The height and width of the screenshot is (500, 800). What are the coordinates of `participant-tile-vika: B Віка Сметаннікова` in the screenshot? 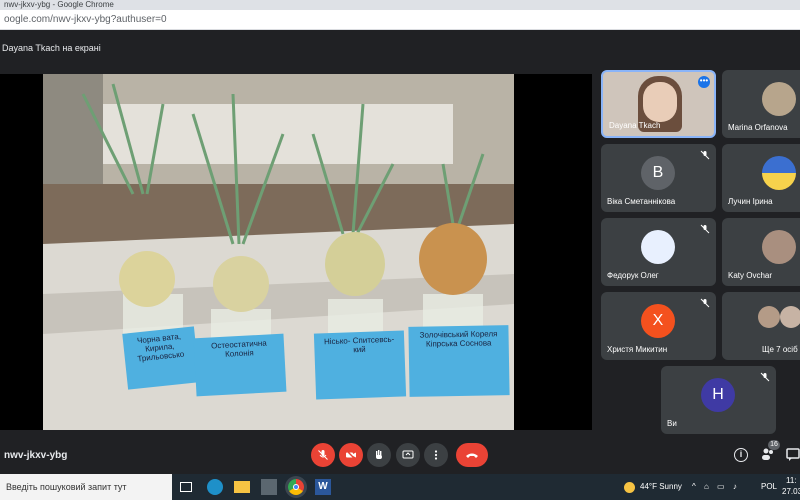 It's located at (658, 178).